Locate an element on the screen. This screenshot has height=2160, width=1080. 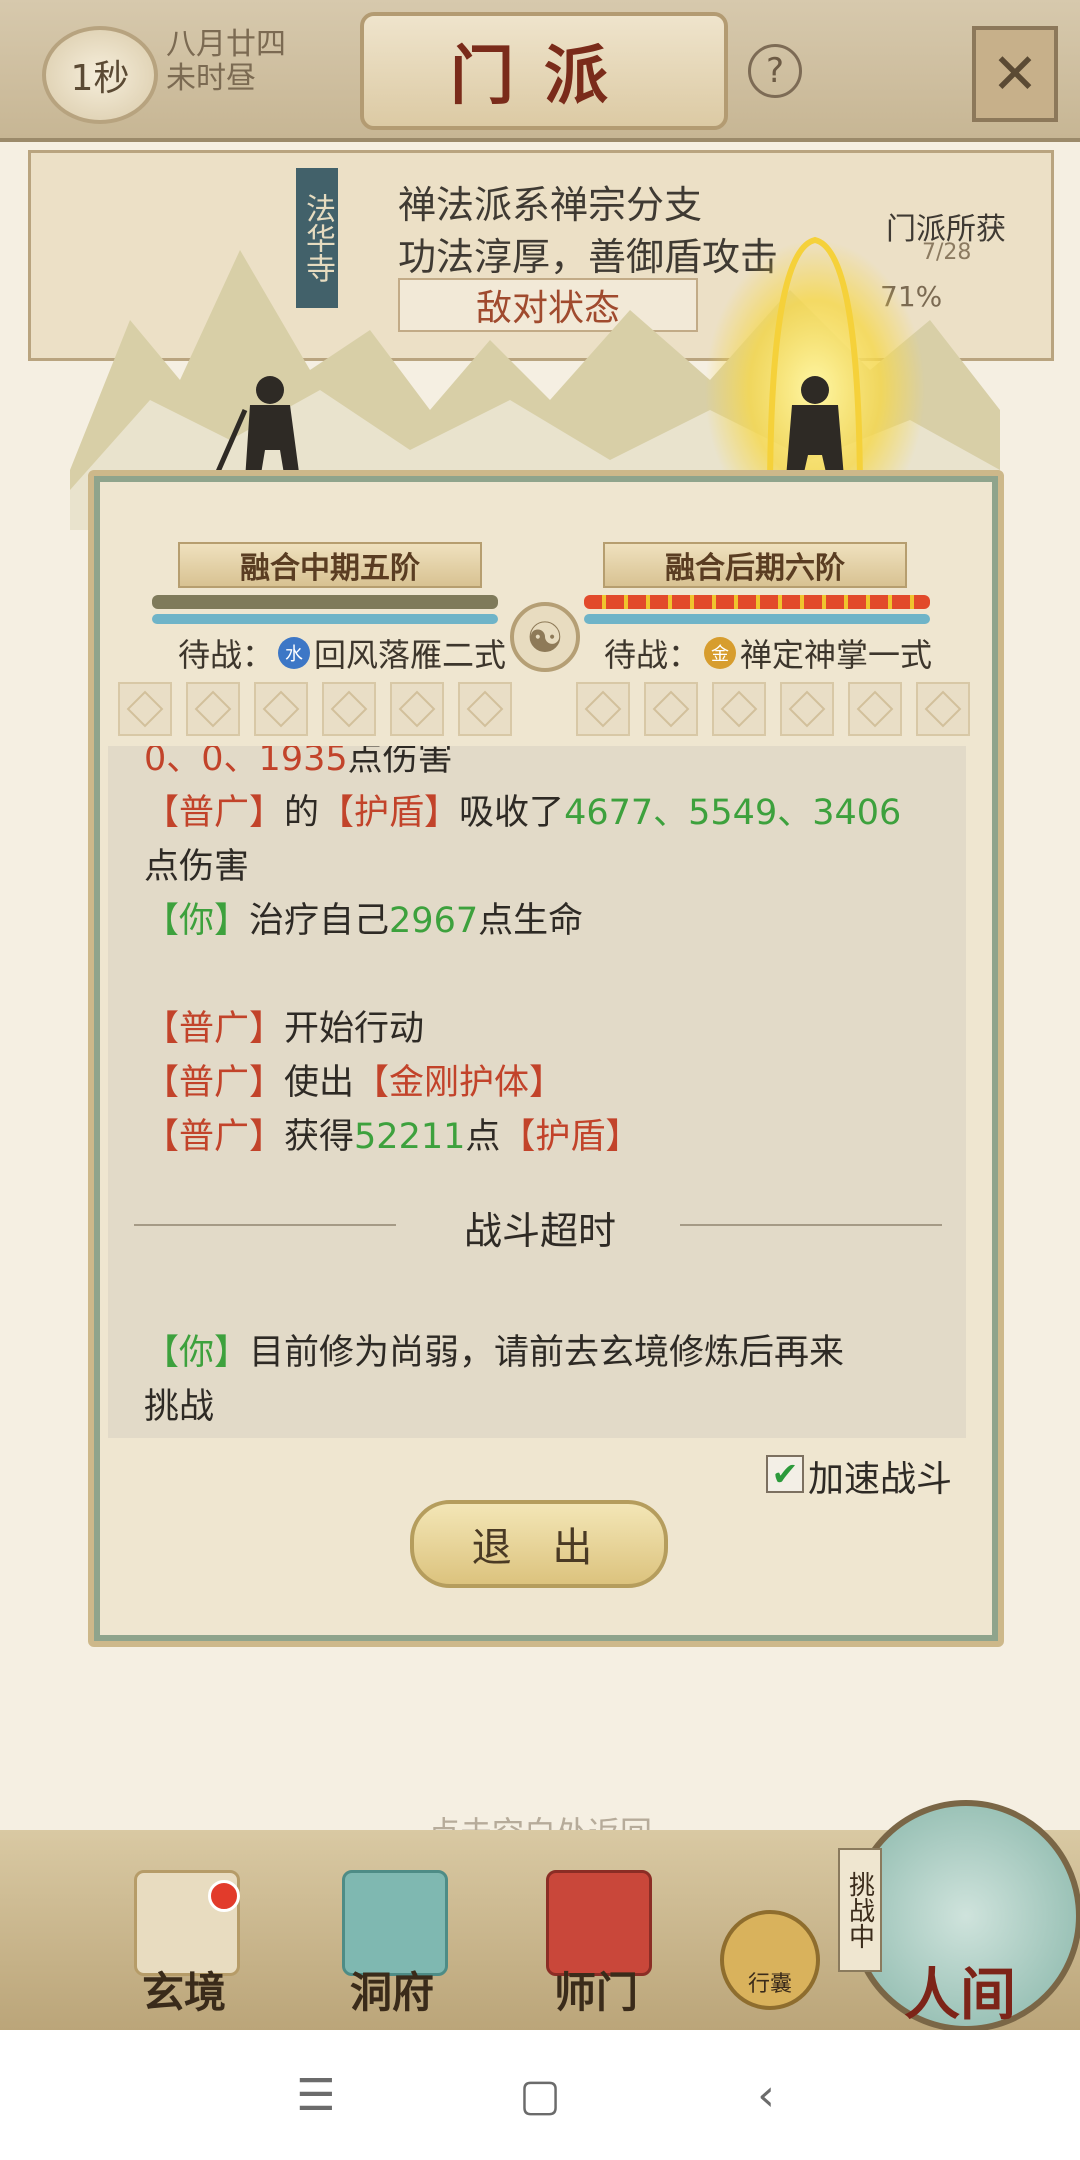
player-energy-bar is located at coordinates (325, 619).